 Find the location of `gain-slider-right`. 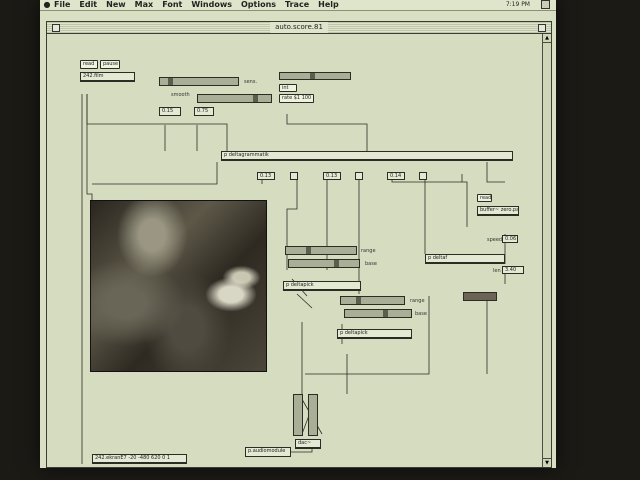

gain-slider-right is located at coordinates (313, 415).